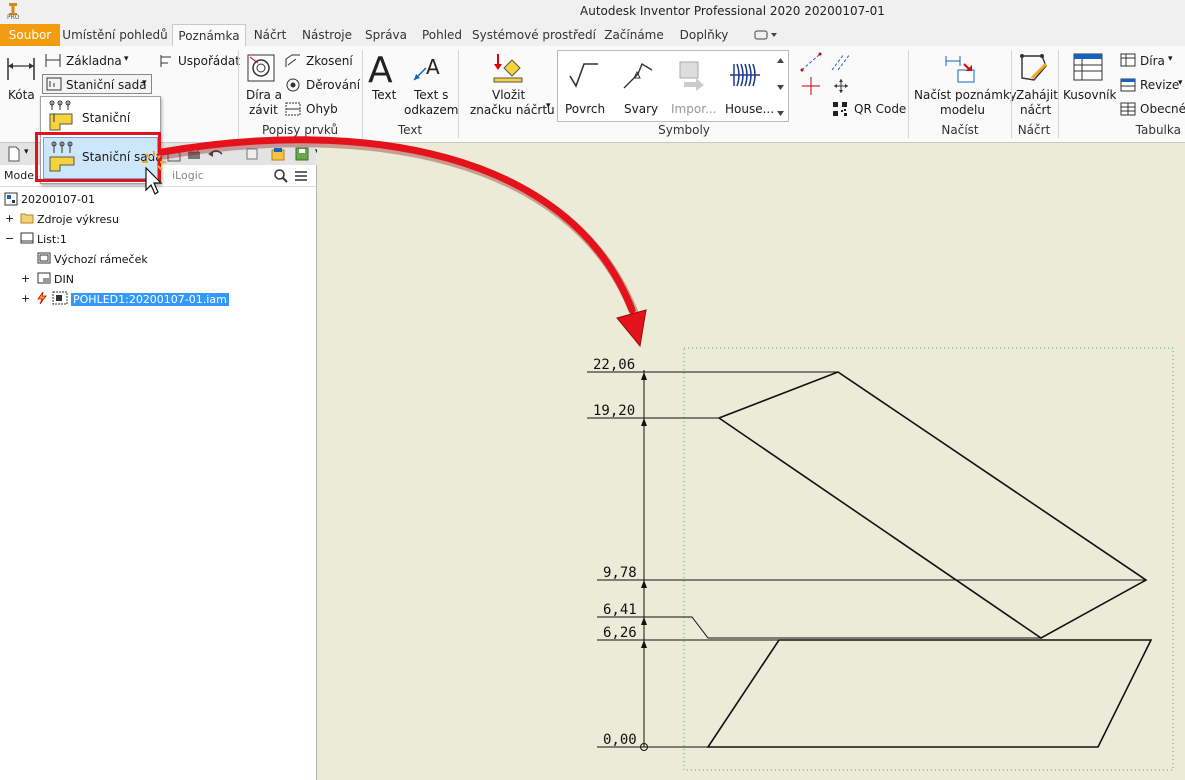 Image resolution: width=1185 pixels, height=780 pixels. What do you see at coordinates (841, 62) in the screenshot?
I see `centerline-bisector-icon` at bounding box center [841, 62].